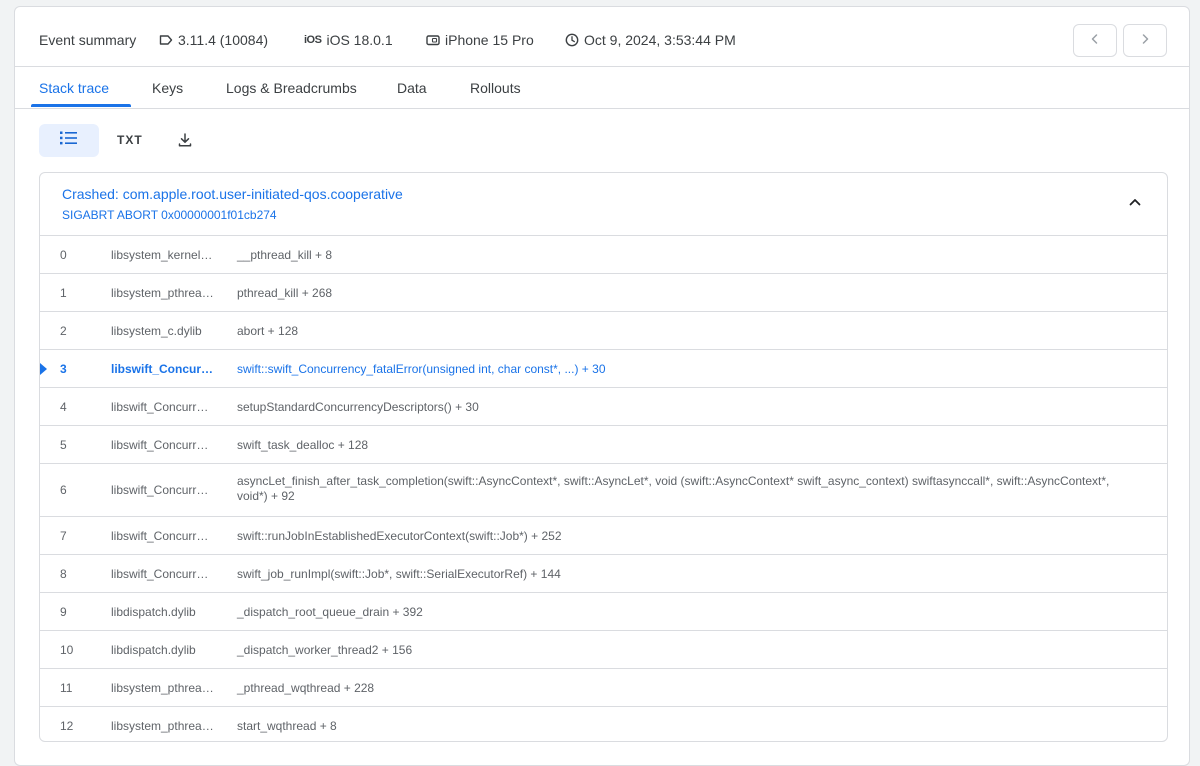 The width and height of the screenshot is (1200, 766). I want to click on event-summary-title: Event summary, so click(88, 40).